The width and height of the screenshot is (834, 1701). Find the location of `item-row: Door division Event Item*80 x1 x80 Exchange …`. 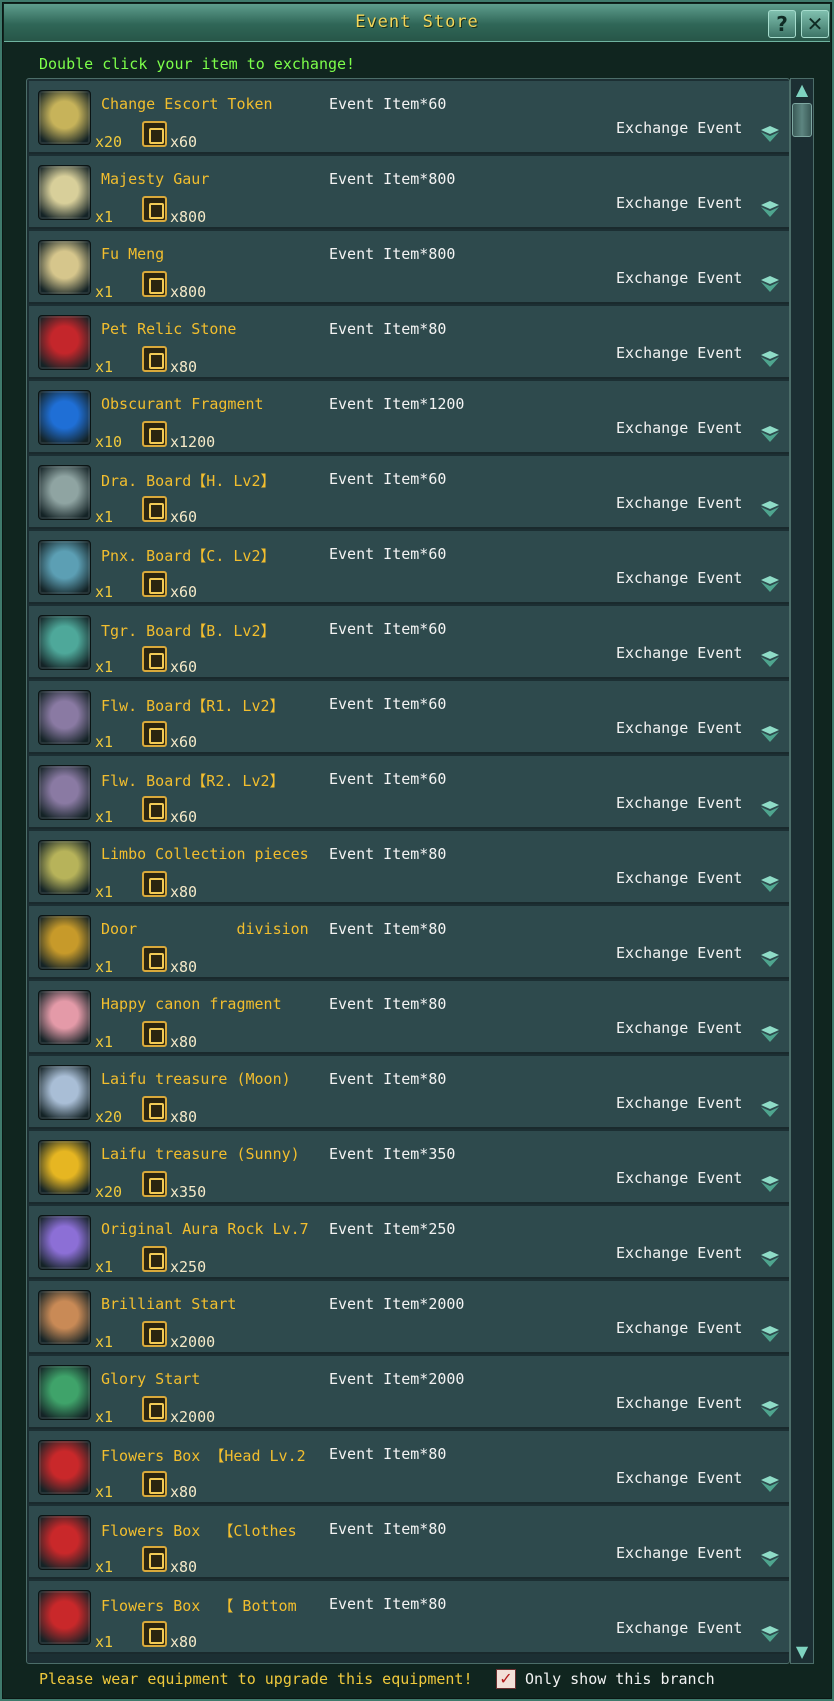

item-row: Door division Event Item*80 x1 x80 Exchange … is located at coordinates (409, 942).